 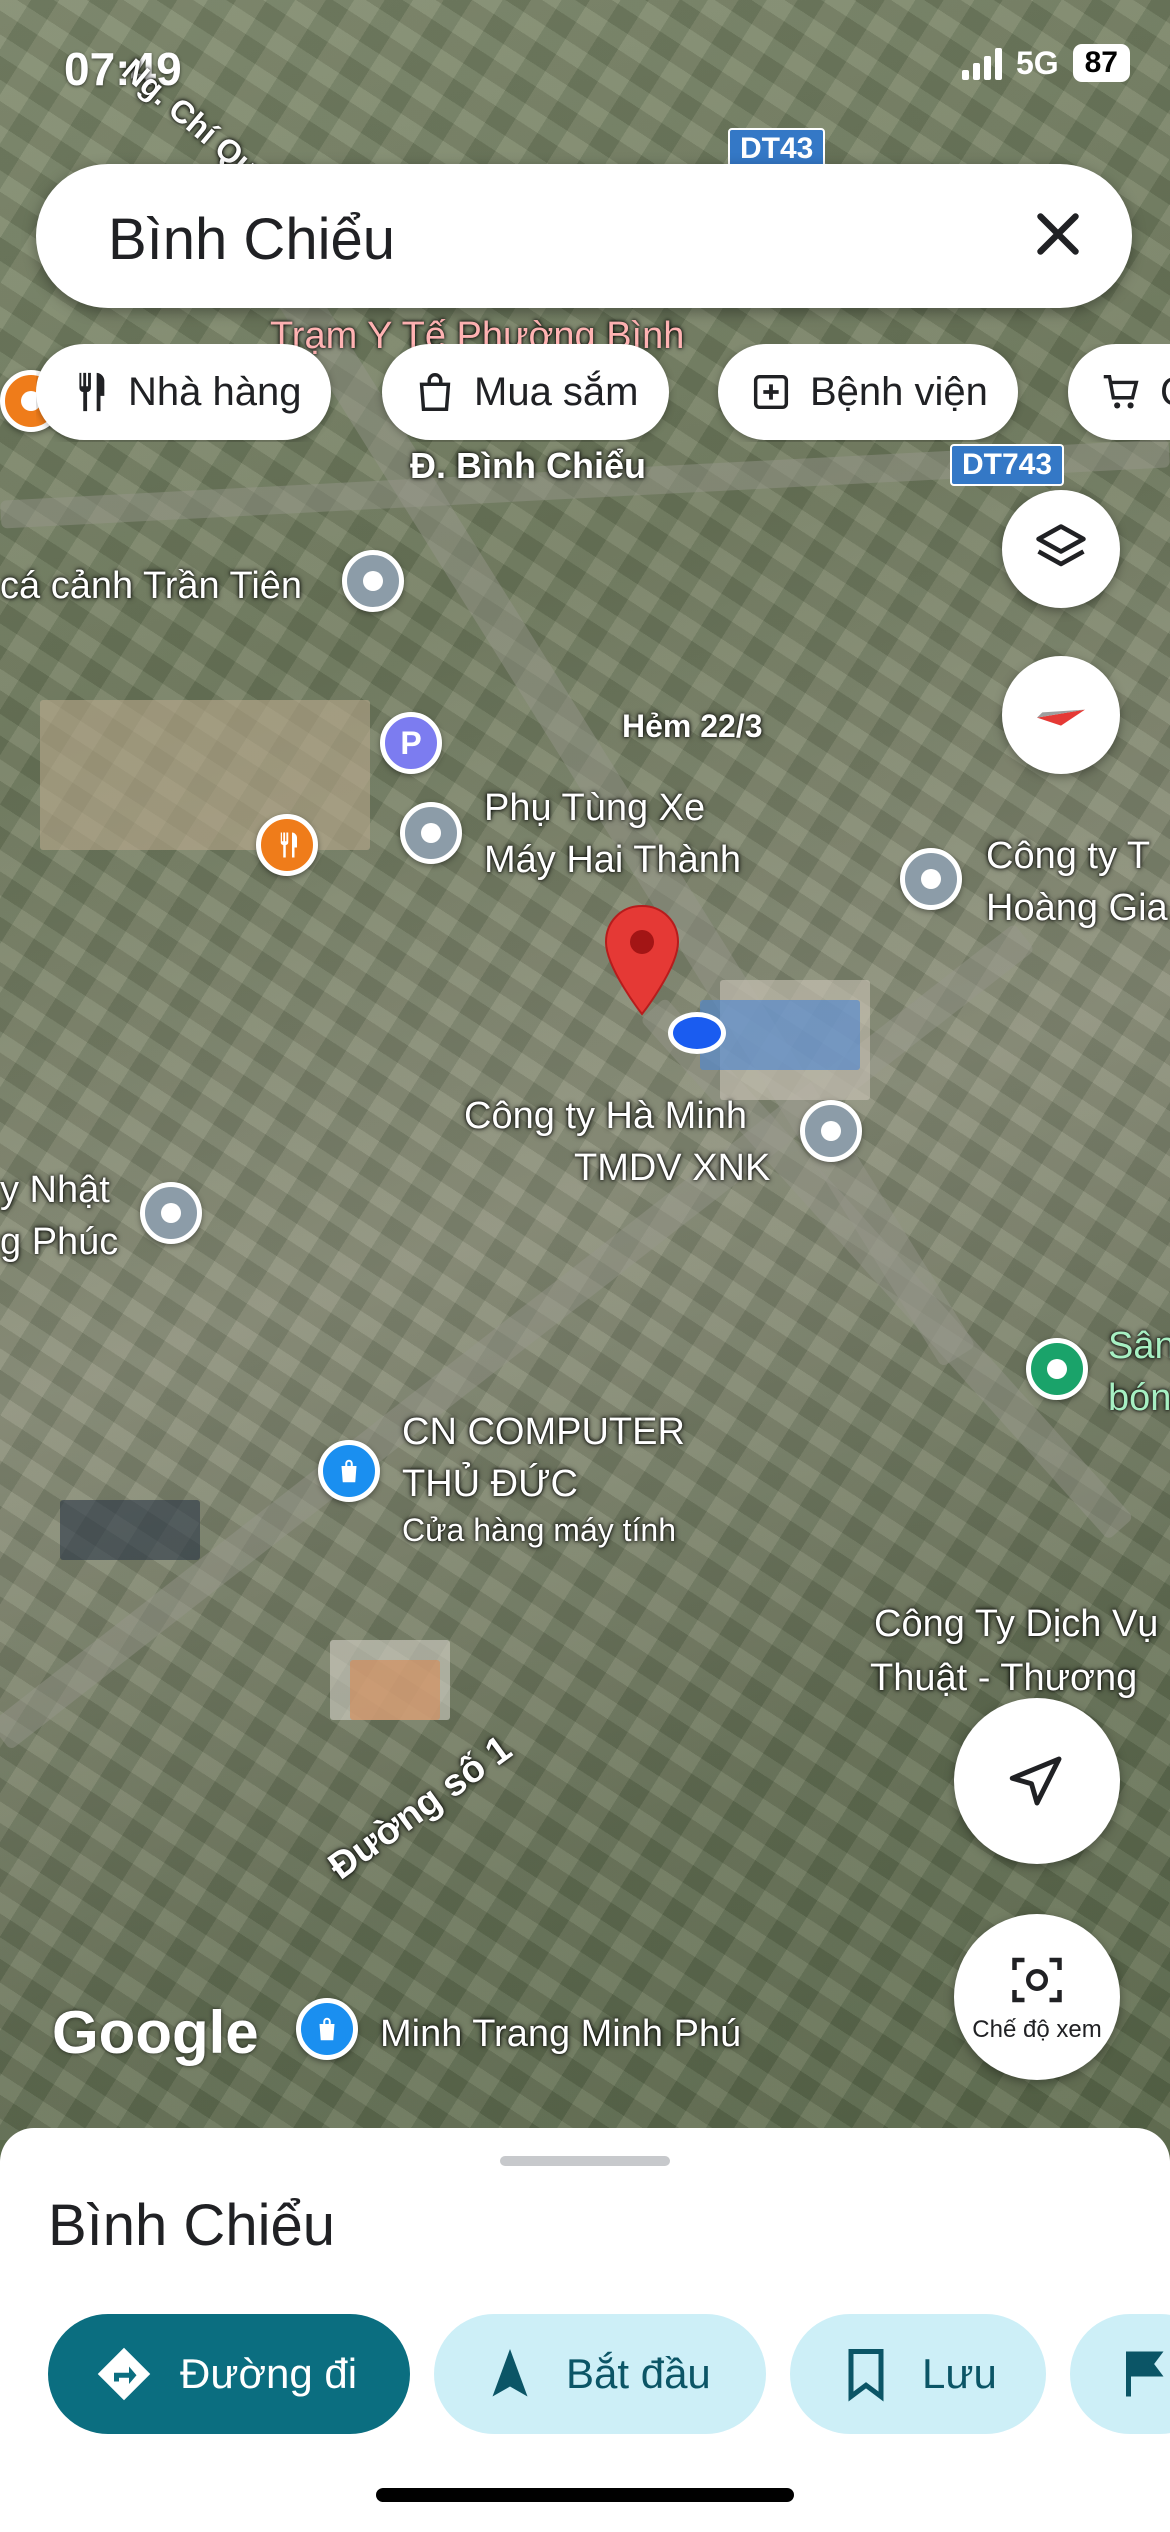 I want to click on search-bar: Bình Chiểu, so click(x=584, y=236).